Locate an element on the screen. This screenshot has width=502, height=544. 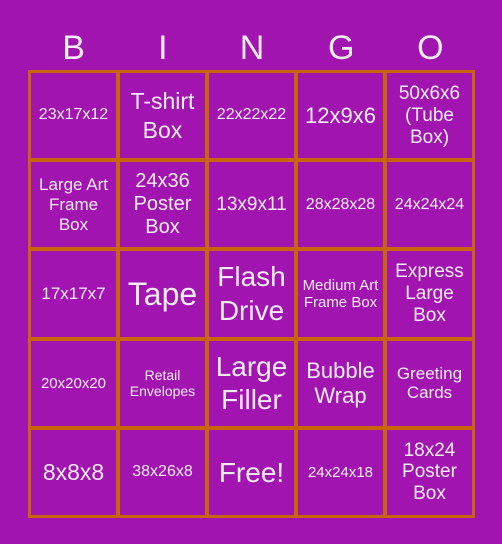
bingo-cell: Tape is located at coordinates (162, 294).